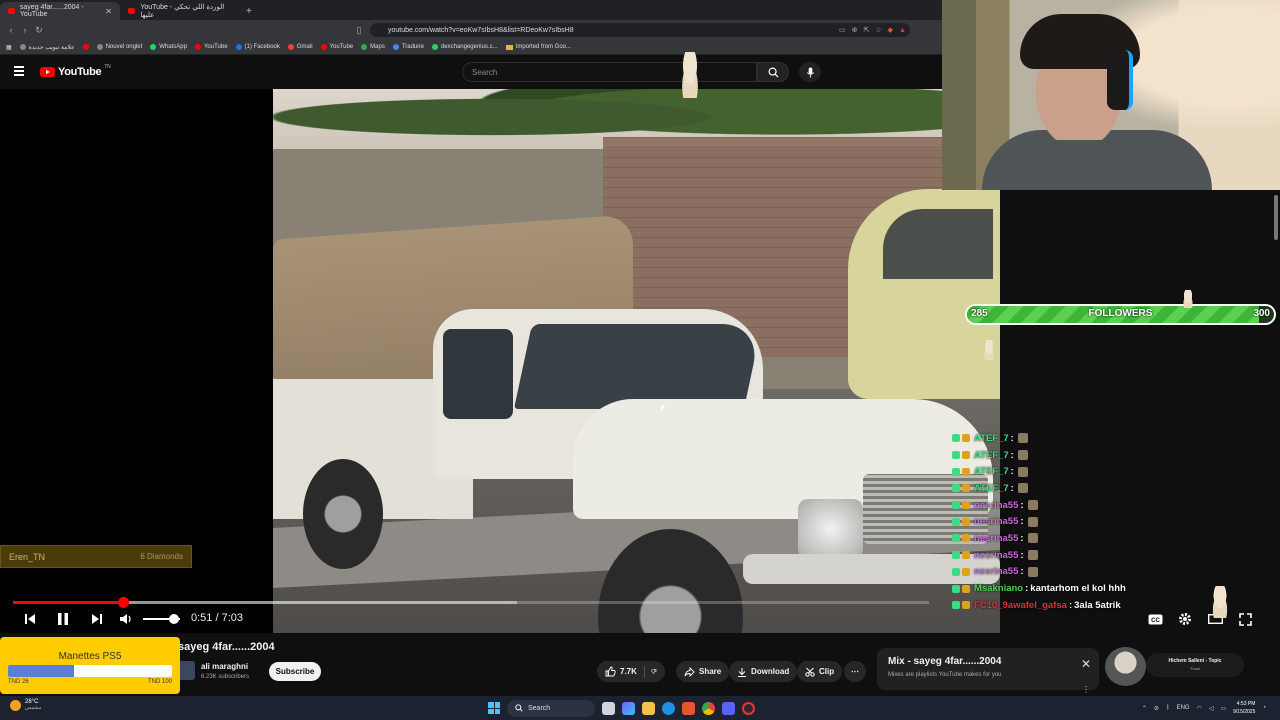 The width and height of the screenshot is (1280, 720). I want to click on clip-button: Clip, so click(820, 671).